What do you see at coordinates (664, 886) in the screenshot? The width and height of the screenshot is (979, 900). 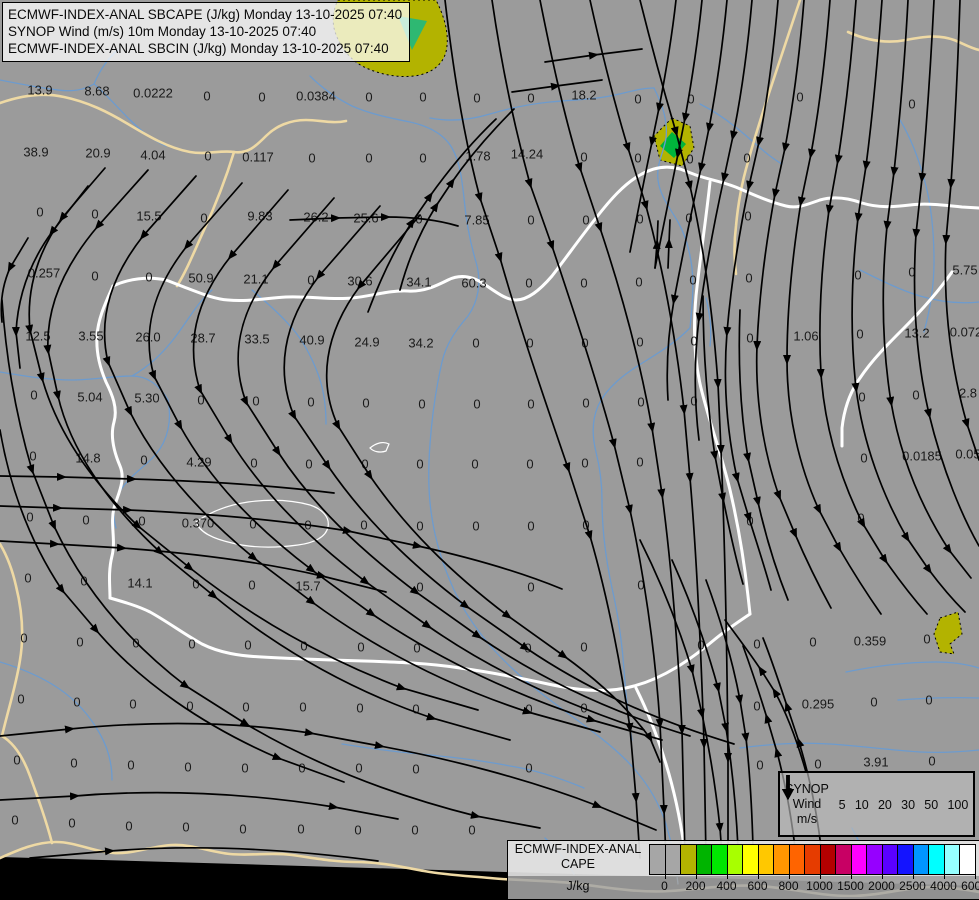 I see `cape-tick-label: 0` at bounding box center [664, 886].